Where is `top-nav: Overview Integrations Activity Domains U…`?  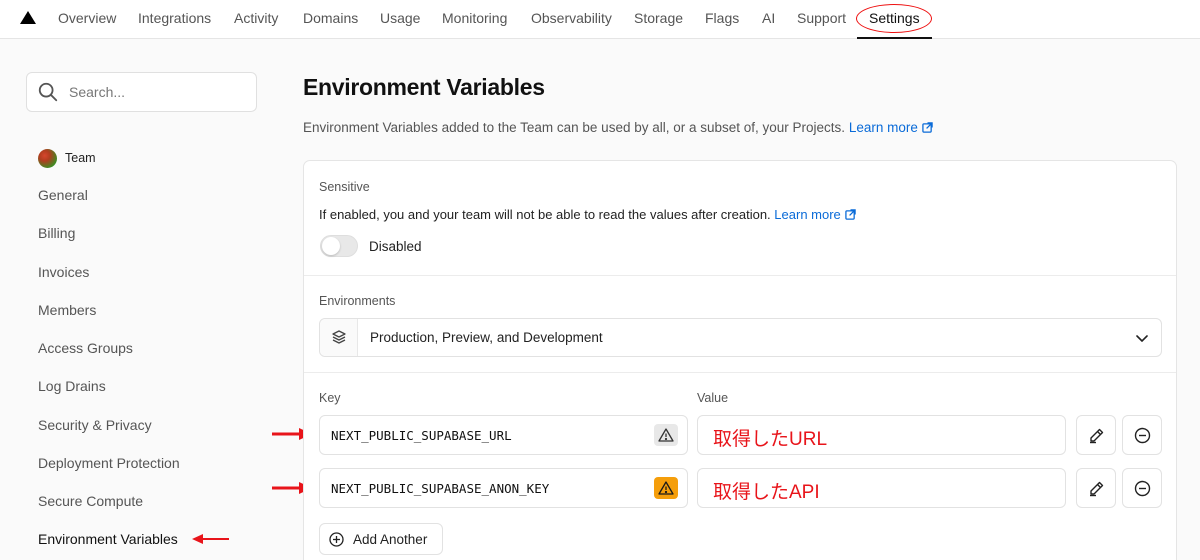 top-nav: Overview Integrations Activity Domains U… is located at coordinates (600, 19).